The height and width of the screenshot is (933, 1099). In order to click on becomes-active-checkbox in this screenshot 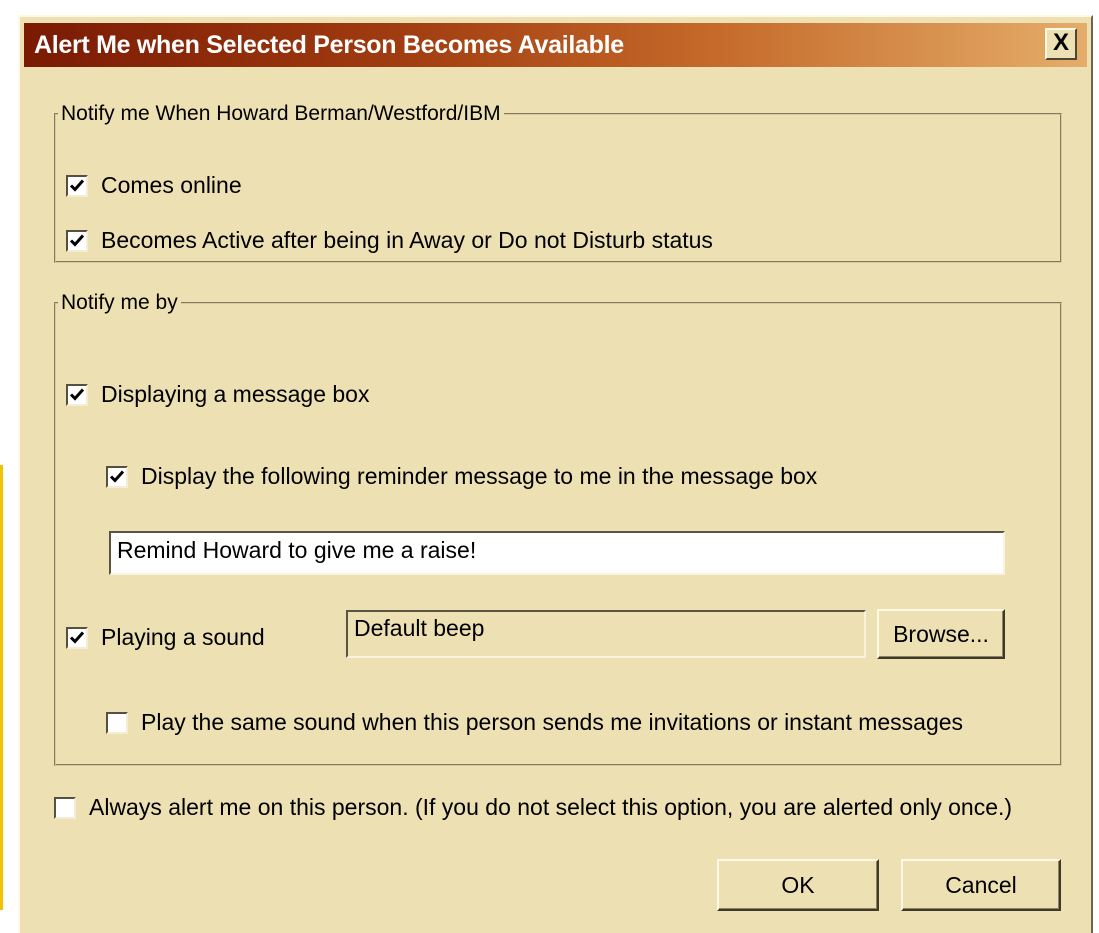, I will do `click(77, 240)`.